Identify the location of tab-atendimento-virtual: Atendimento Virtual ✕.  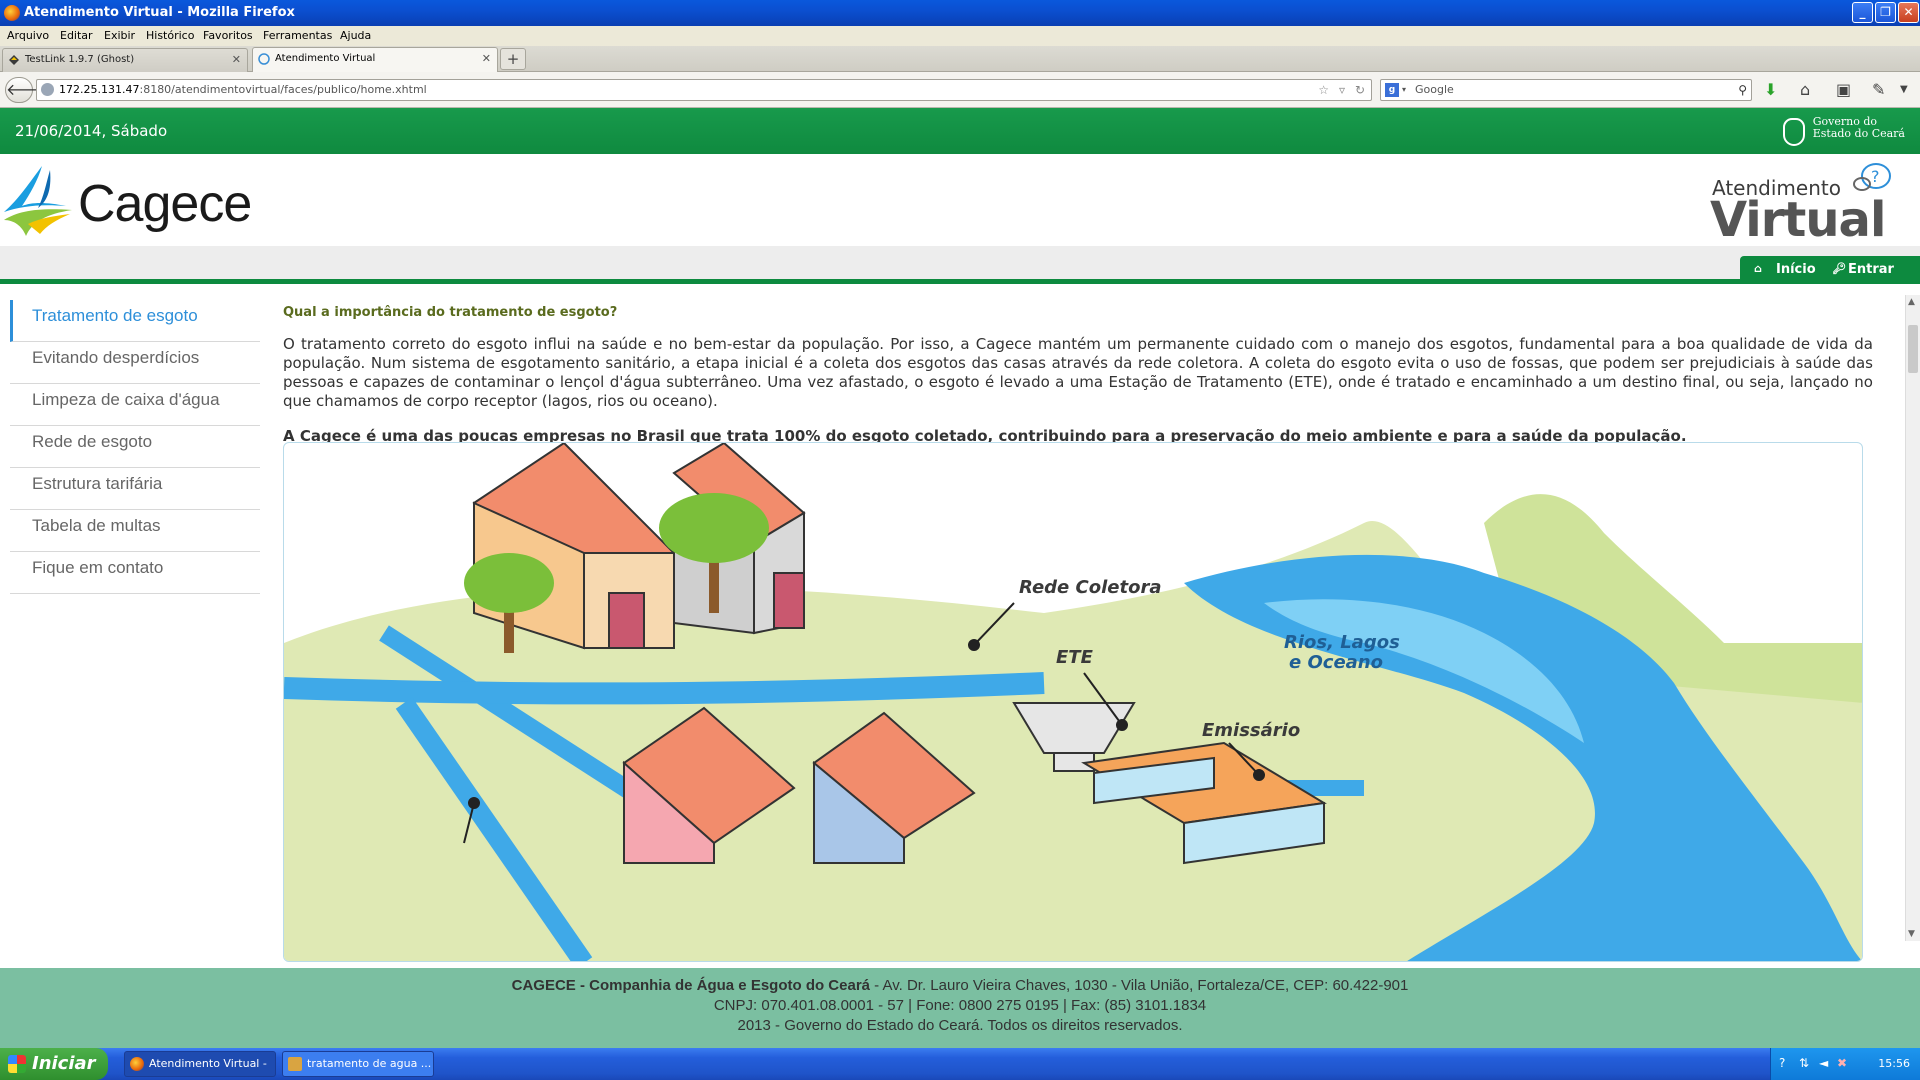
(375, 59).